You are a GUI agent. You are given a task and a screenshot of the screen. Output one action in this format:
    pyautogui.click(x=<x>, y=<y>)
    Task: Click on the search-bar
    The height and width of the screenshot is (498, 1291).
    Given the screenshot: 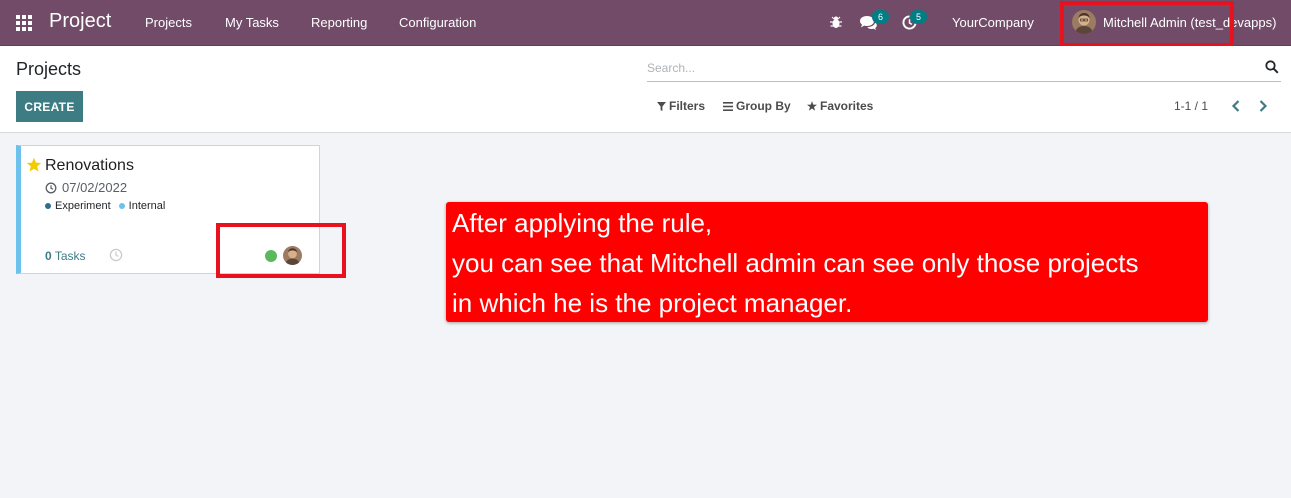 What is the action you would take?
    pyautogui.click(x=964, y=69)
    